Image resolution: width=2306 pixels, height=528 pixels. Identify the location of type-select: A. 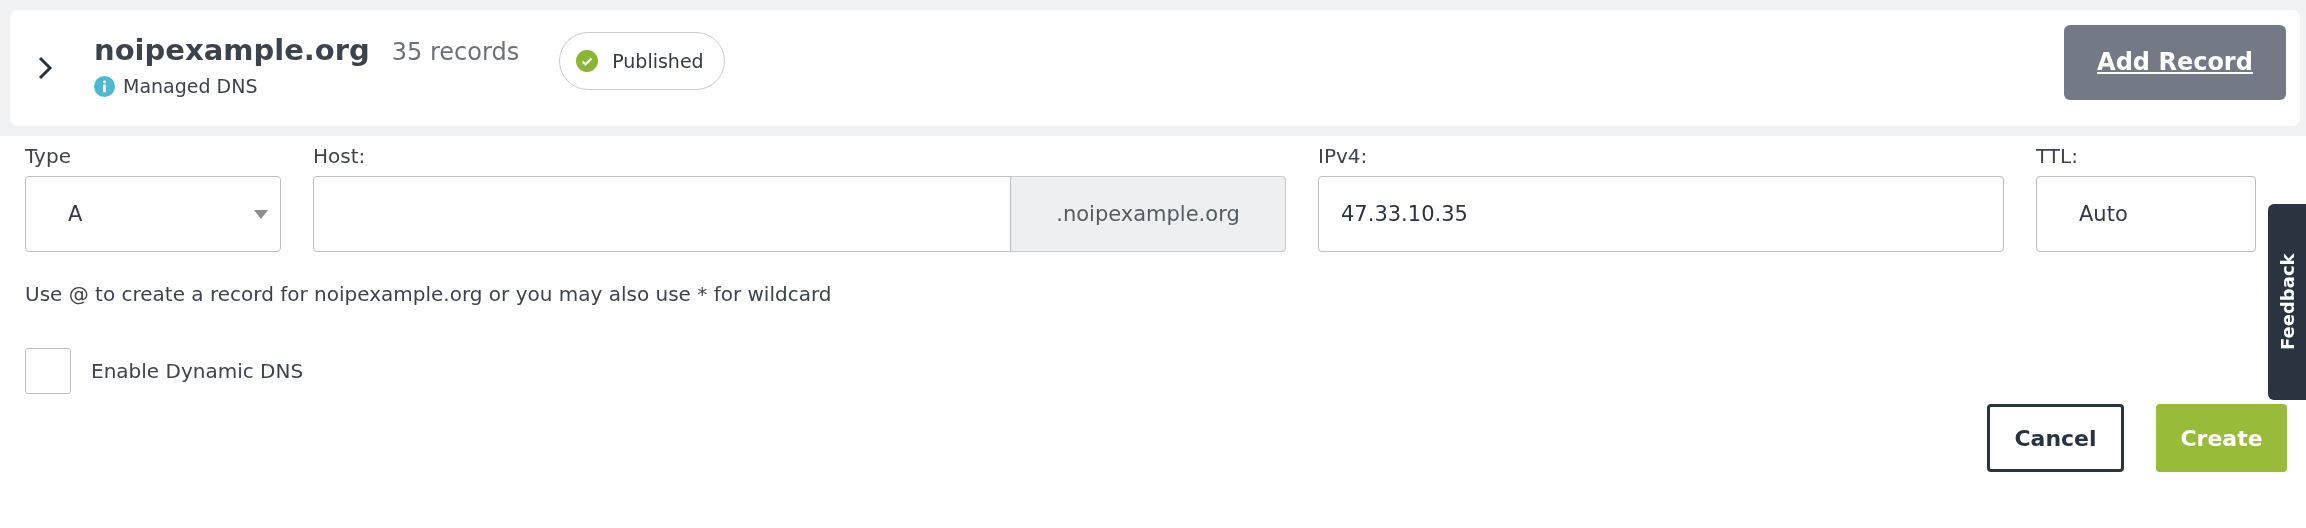
(153, 214).